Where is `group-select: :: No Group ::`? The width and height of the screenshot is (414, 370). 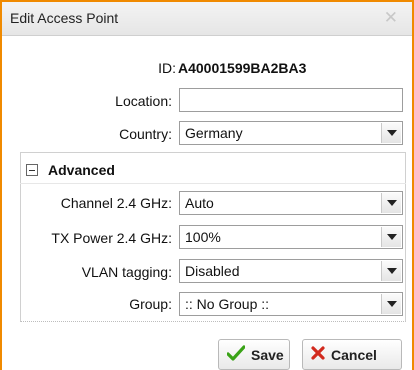
group-select: :: No Group :: is located at coordinates (291, 304).